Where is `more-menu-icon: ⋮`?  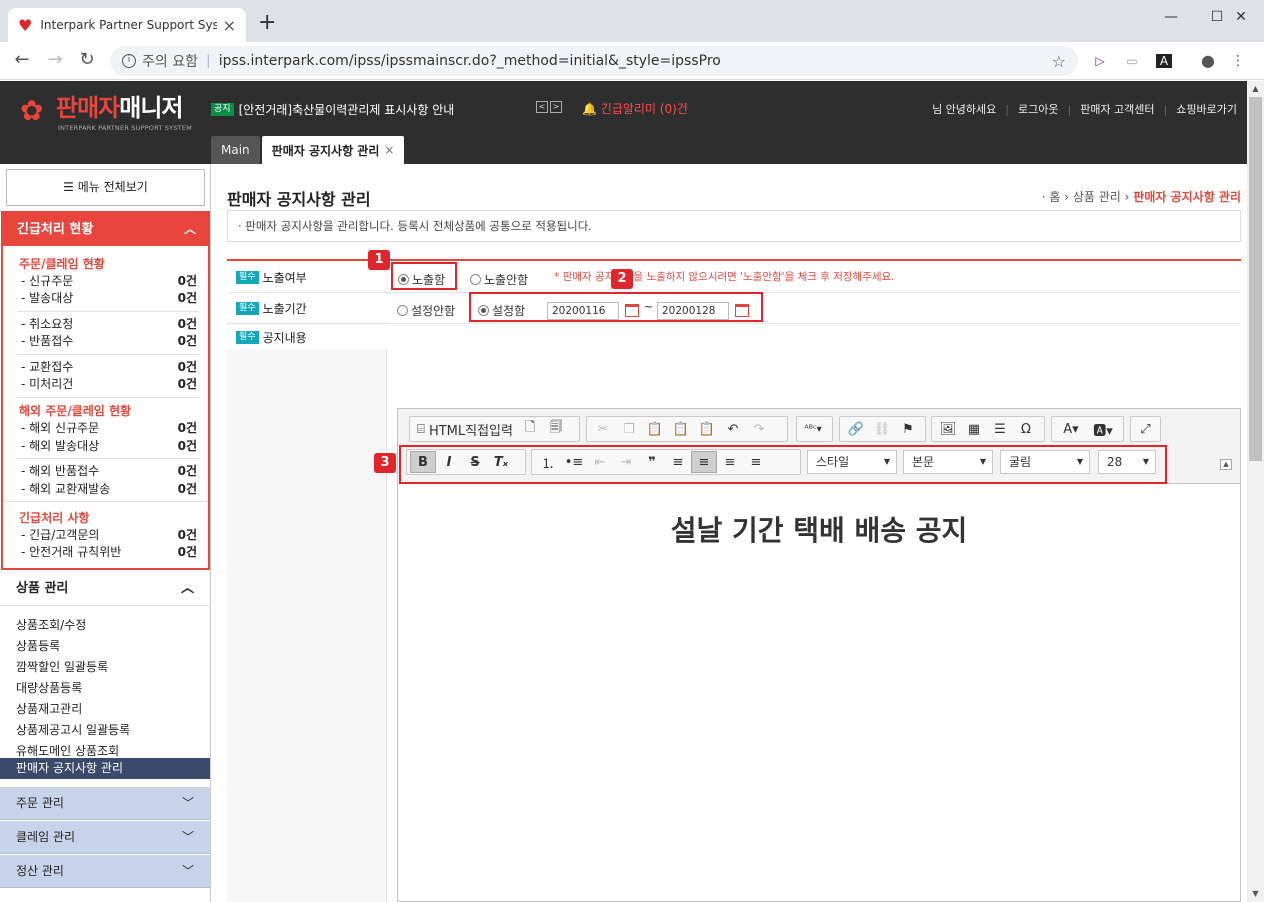 more-menu-icon: ⋮ is located at coordinates (1238, 61).